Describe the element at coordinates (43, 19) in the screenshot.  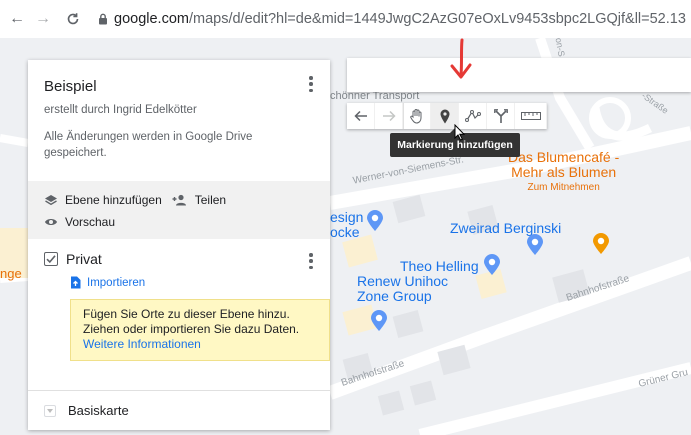
I see `forward-arrow-icon: →` at that location.